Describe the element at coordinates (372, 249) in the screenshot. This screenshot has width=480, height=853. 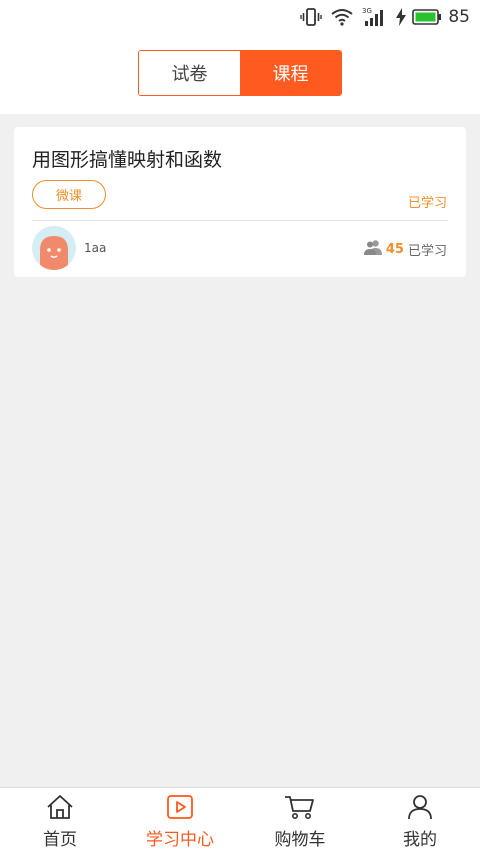
I see `users-icon` at that location.